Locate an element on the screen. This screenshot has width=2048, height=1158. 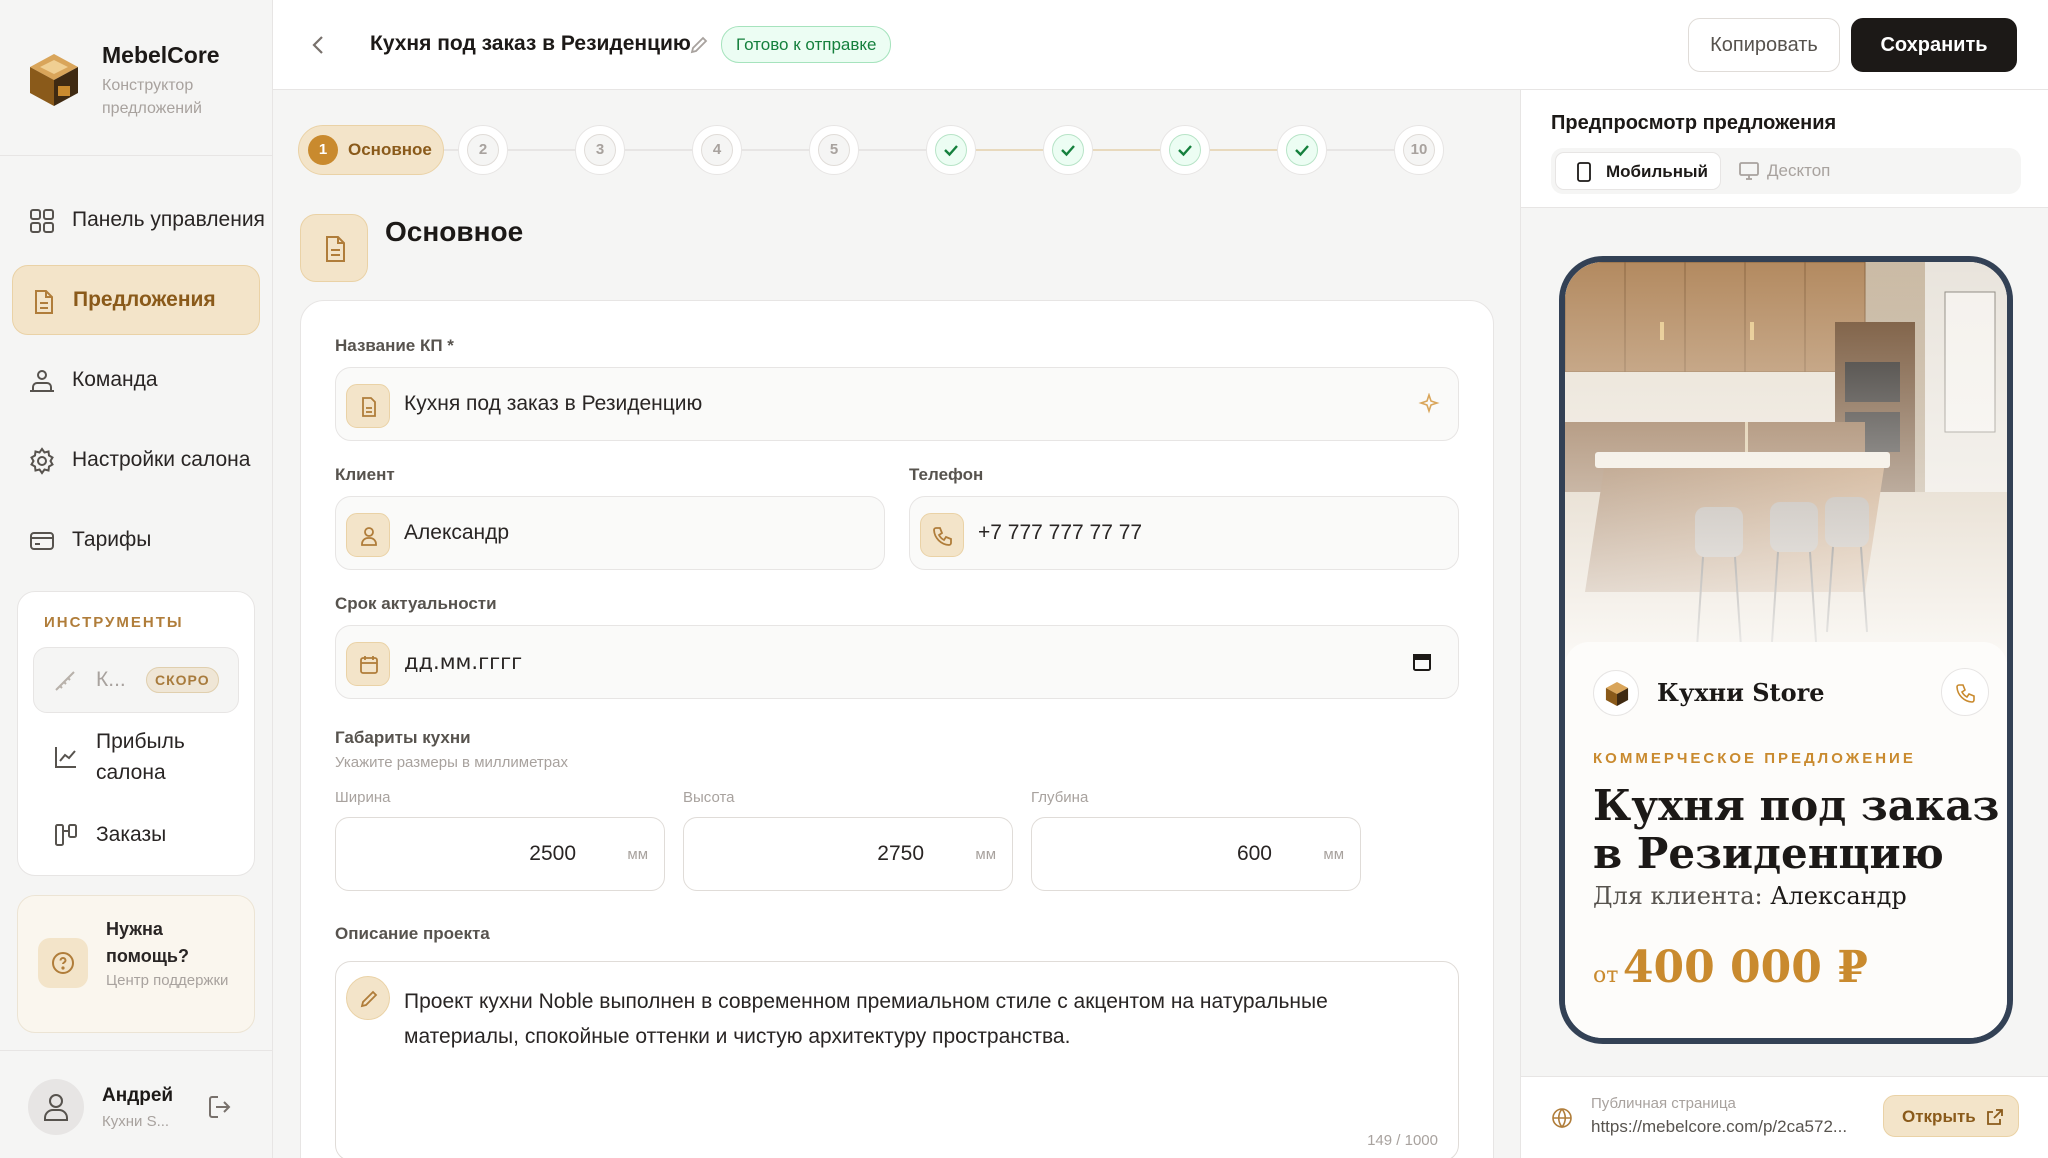
width-input: 2500 мм is located at coordinates (500, 854).